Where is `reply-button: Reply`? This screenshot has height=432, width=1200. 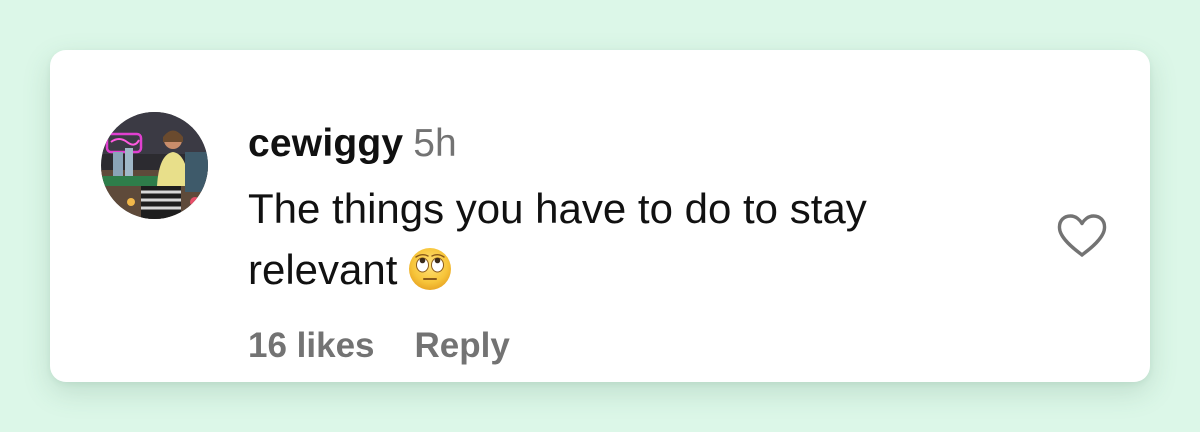
reply-button: Reply is located at coordinates (462, 345).